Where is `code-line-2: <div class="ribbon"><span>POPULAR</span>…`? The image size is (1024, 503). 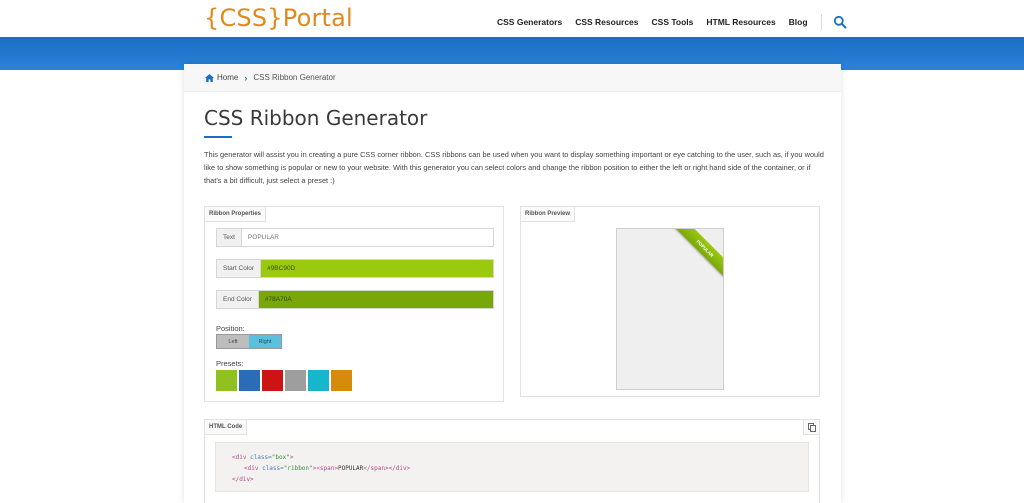
code-line-2: <div class="ribbon"><span>POPULAR</span>… is located at coordinates (327, 468).